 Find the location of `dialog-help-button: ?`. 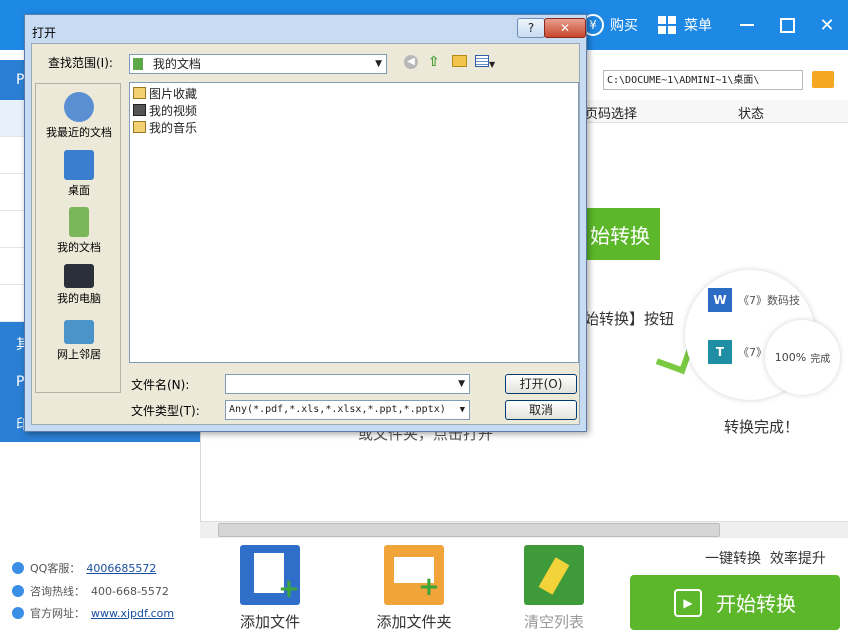

dialog-help-button: ? is located at coordinates (531, 28).